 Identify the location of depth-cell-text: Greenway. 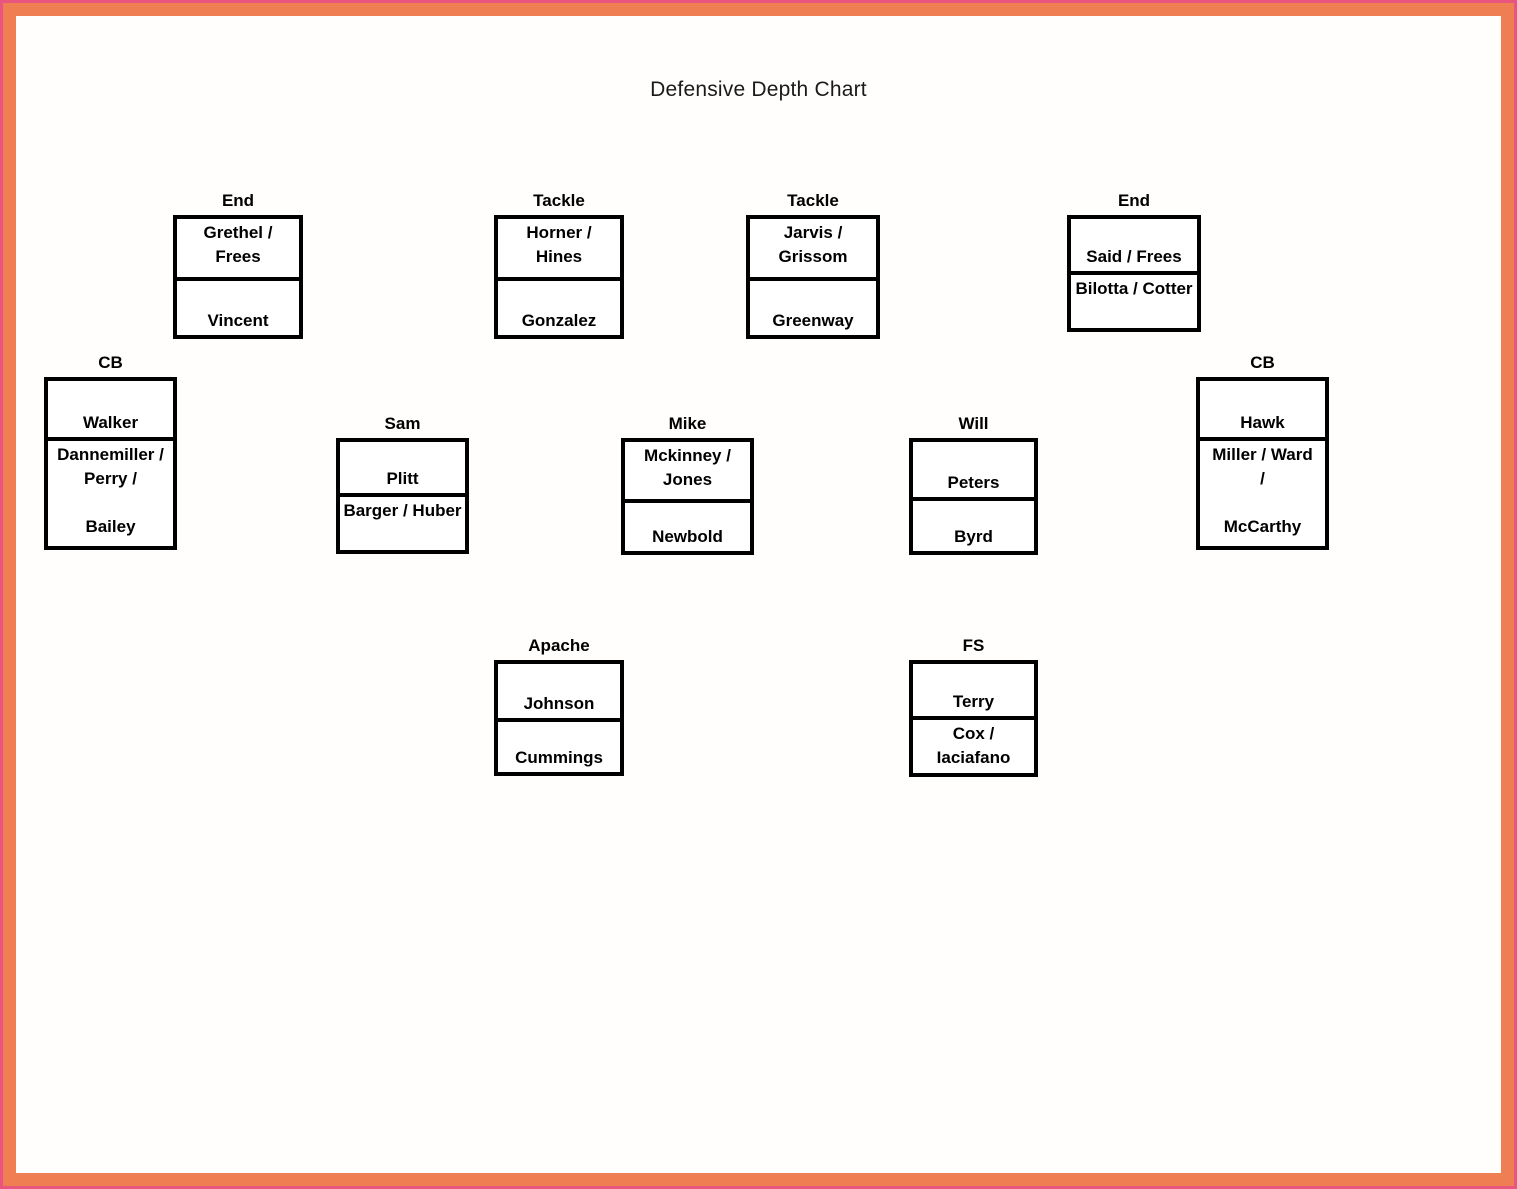
(813, 320).